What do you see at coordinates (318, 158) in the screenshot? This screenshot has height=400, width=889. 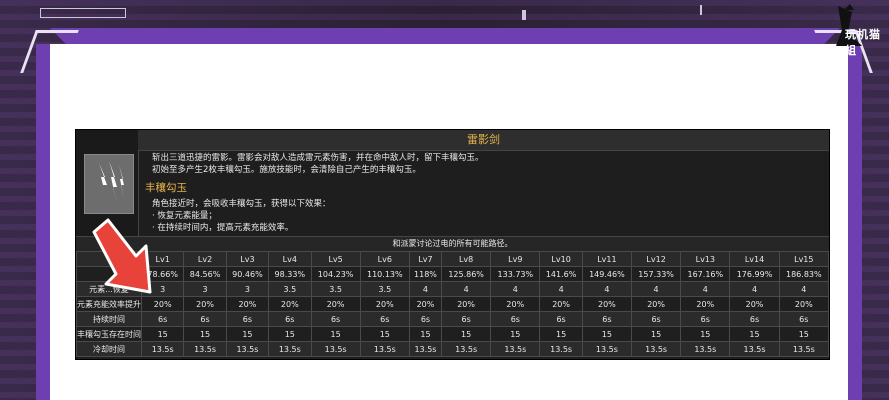 I see `description-line: 斩出三道迅捷的雷影。雷影会对敌人造成雷元素伤害，并在命中敌人时，留下丰穰勾玉。` at bounding box center [318, 158].